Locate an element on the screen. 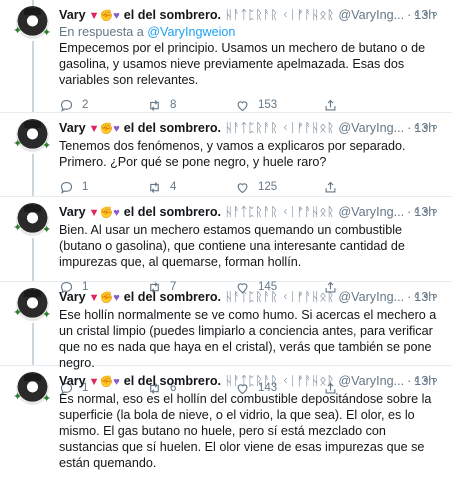 The height and width of the screenshot is (488, 452). tweet-actions: 1 4 125 is located at coordinates (249, 187).